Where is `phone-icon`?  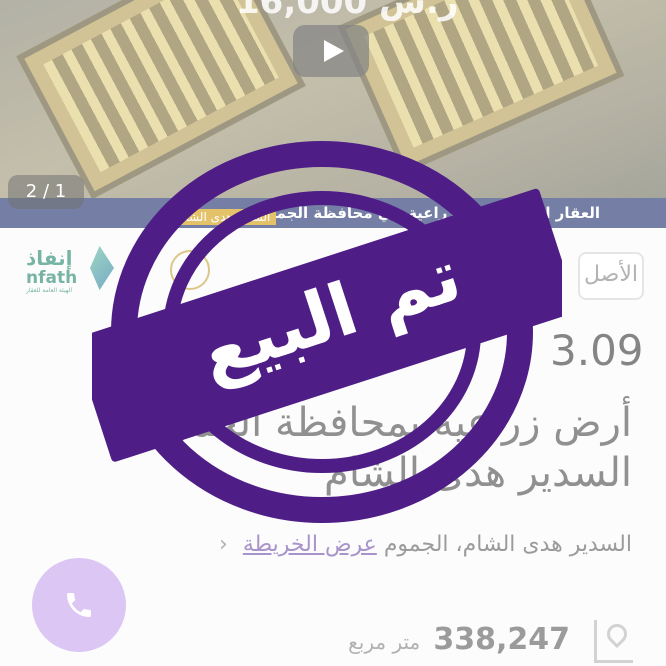
phone-icon is located at coordinates (79, 605).